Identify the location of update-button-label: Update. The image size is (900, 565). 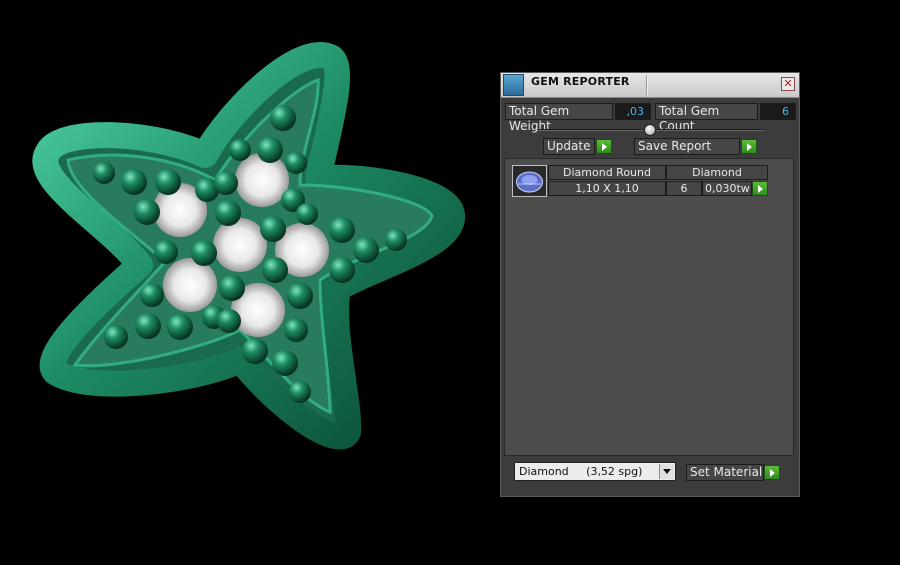
(569, 146).